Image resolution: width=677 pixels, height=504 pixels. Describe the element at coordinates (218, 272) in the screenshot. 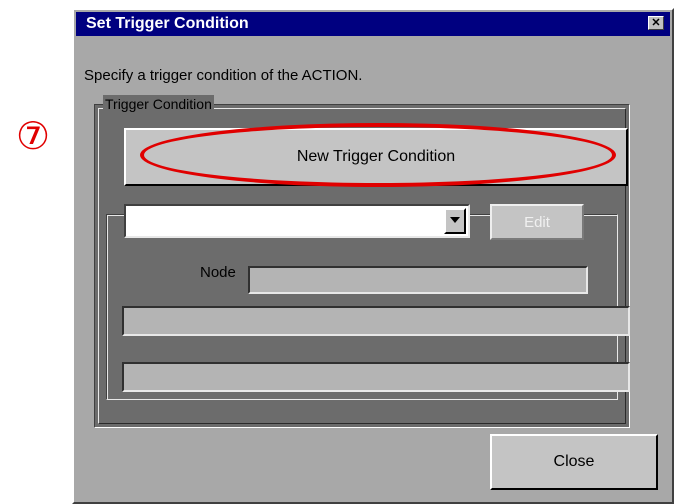

I see `node-label: Node` at that location.